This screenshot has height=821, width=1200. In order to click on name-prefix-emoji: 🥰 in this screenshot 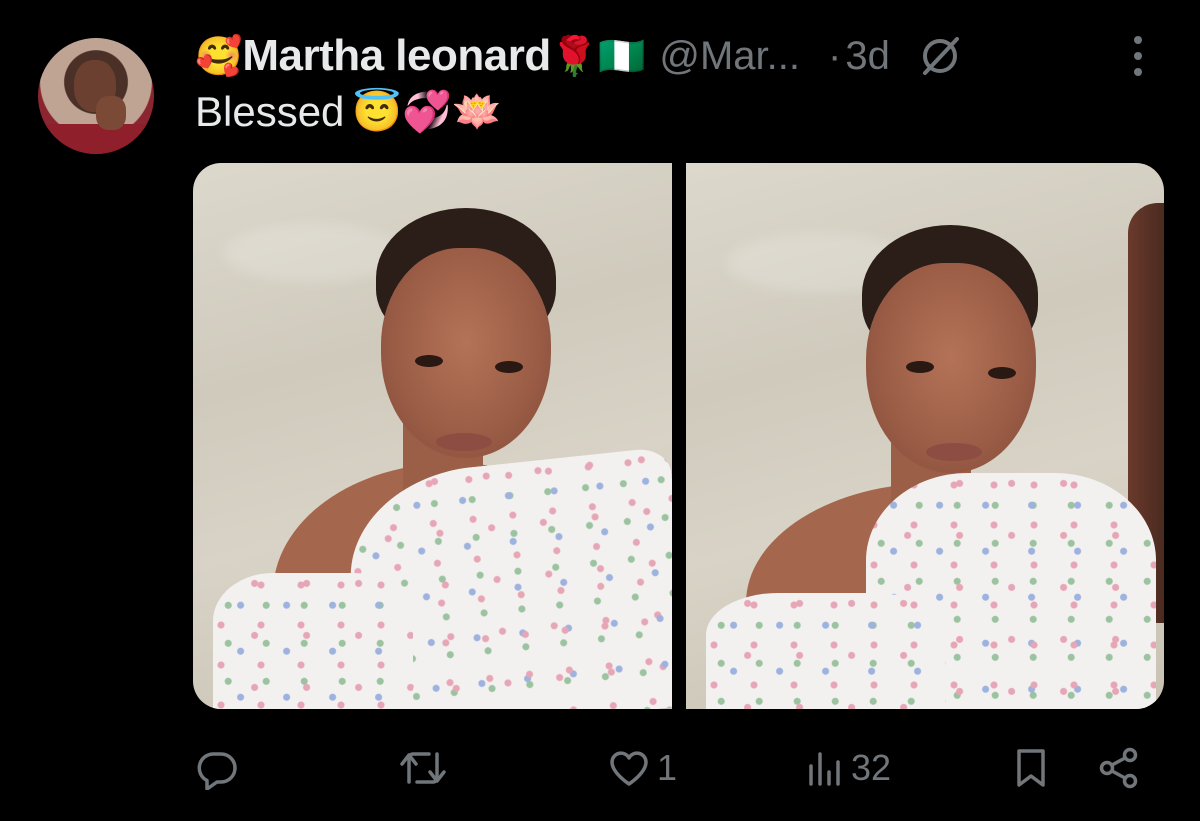, I will do `click(219, 56)`.